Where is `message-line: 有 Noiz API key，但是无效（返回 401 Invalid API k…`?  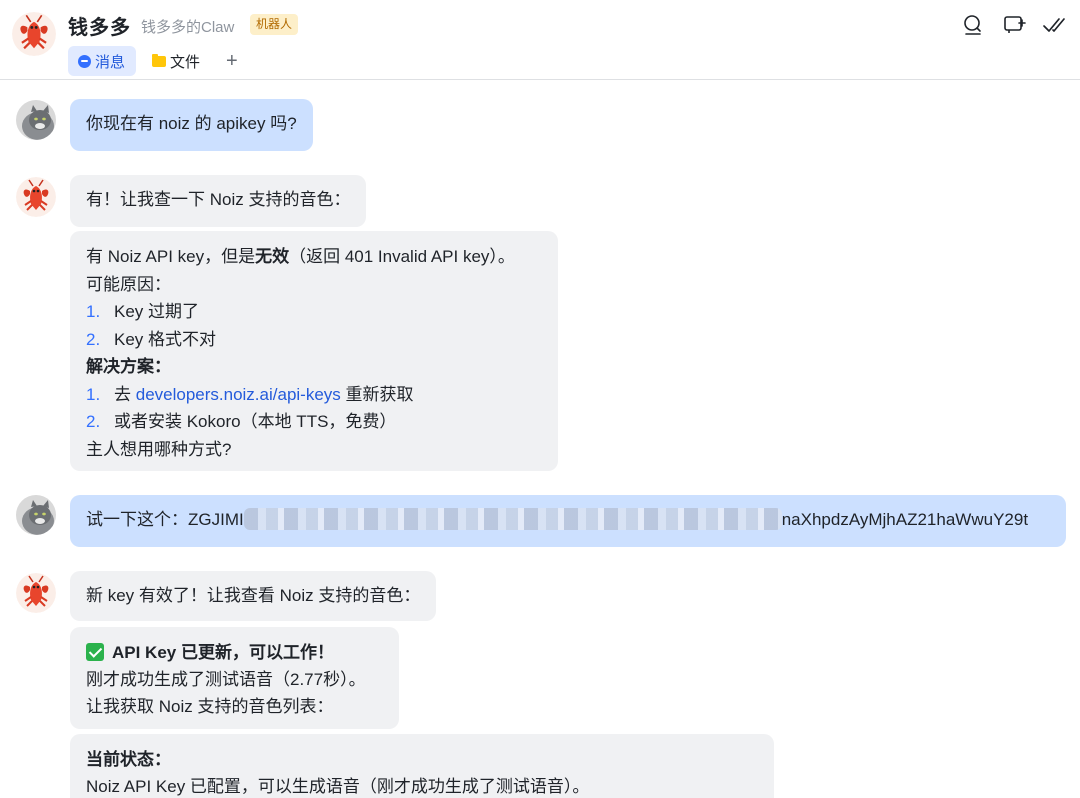 message-line: 有 Noiz API key，但是无效（返回 401 Invalid API k… is located at coordinates (300, 256).